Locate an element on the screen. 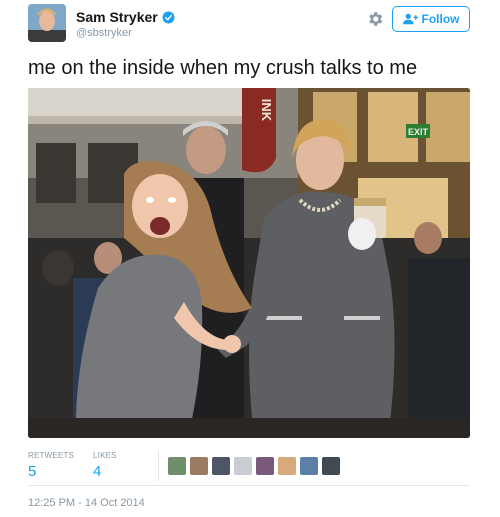 Image resolution: width=500 pixels, height=517 pixels. user-handle: @sbstryker is located at coordinates (104, 33).